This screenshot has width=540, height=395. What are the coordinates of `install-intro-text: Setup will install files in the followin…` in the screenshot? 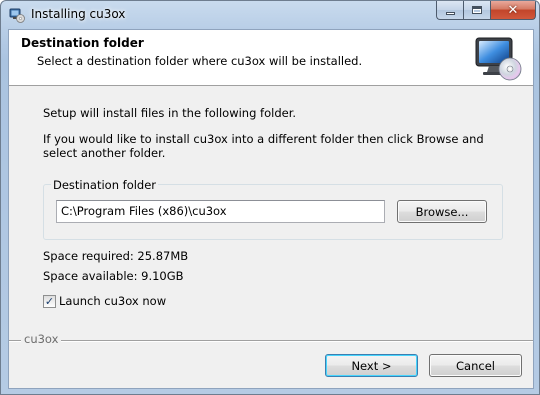 It's located at (170, 113).